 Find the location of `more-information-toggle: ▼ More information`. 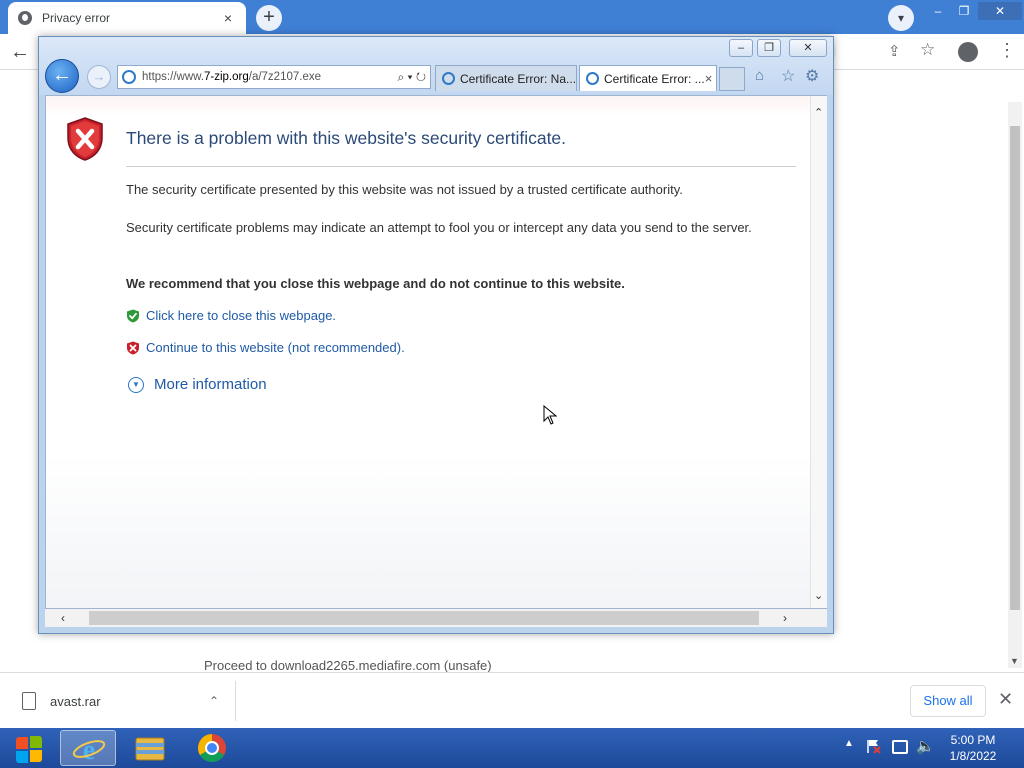

more-information-toggle: ▼ More information is located at coordinates (197, 384).